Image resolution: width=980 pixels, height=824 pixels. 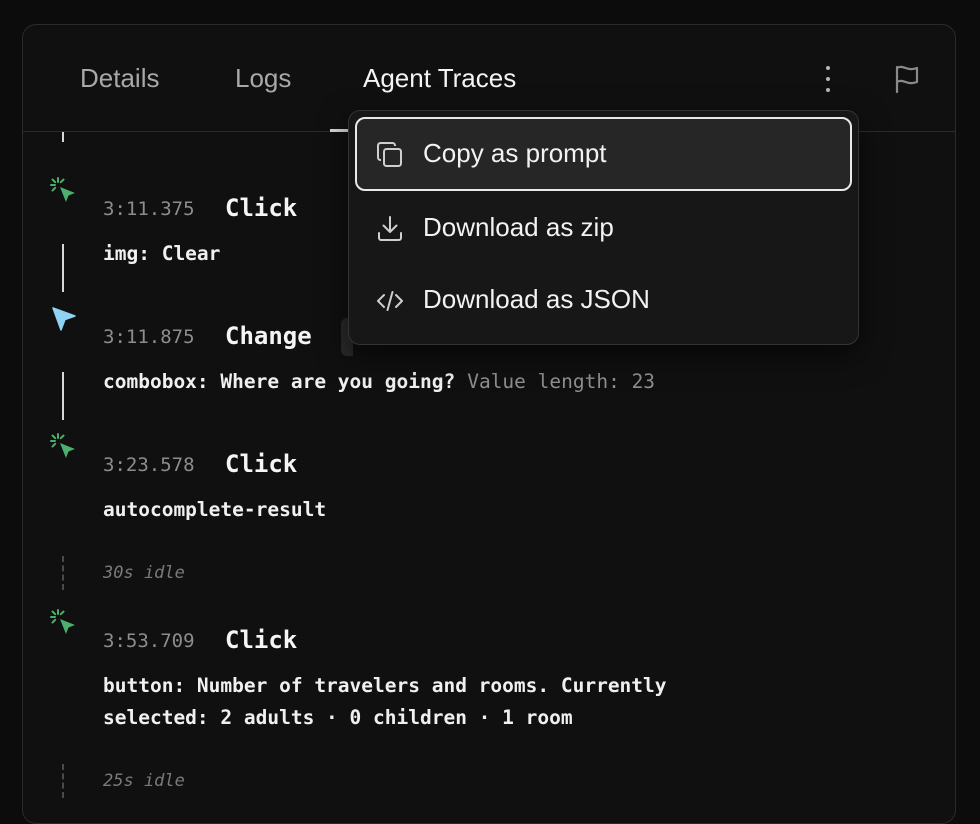 What do you see at coordinates (149, 209) in the screenshot?
I see `event-time: 3:11.375` at bounding box center [149, 209].